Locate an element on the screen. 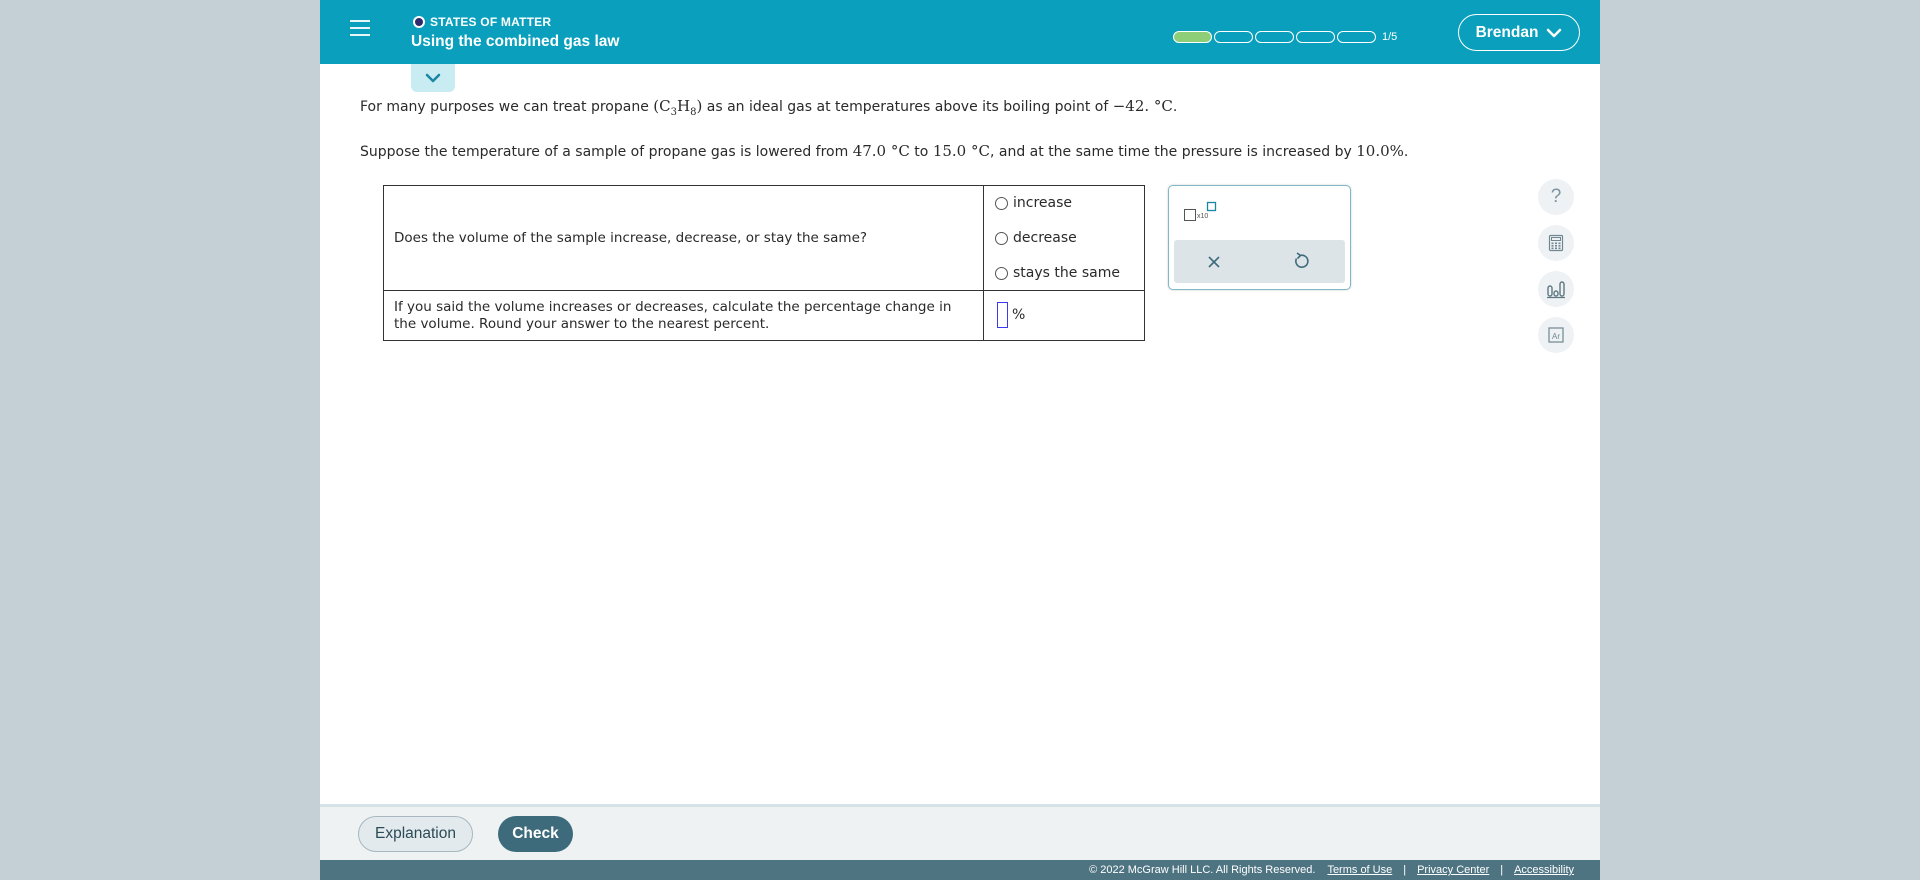 Image resolution: width=1920 pixels, height=880 pixels. volume-change-options: increase decrease stays the same is located at coordinates (1064, 238).